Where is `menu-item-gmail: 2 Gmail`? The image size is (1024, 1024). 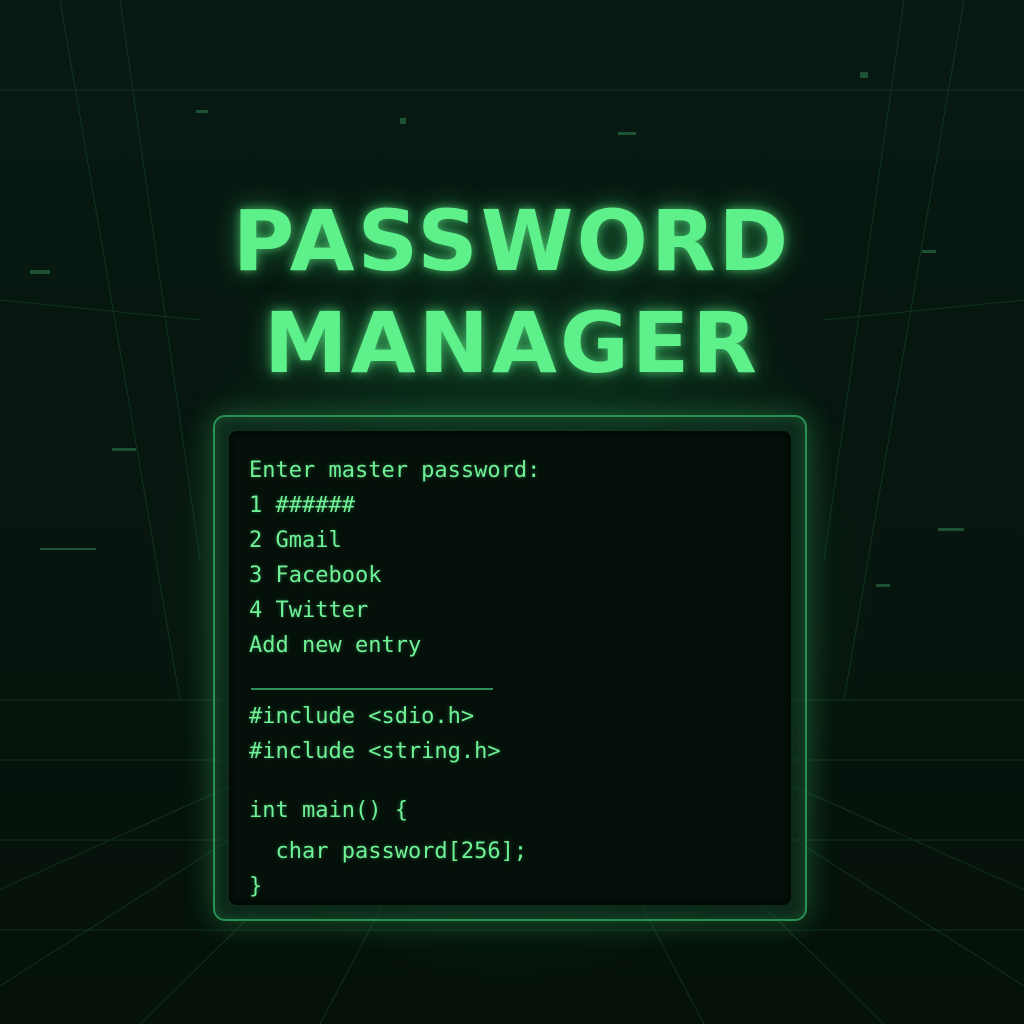
menu-item-gmail: 2 Gmail is located at coordinates (295, 541).